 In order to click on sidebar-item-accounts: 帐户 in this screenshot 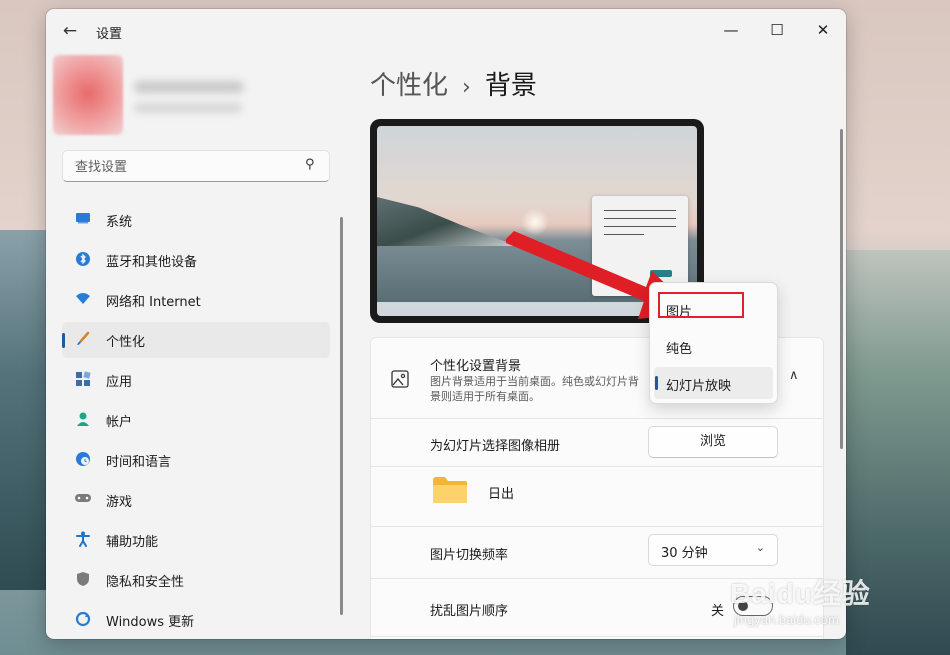, I will do `click(196, 420)`.